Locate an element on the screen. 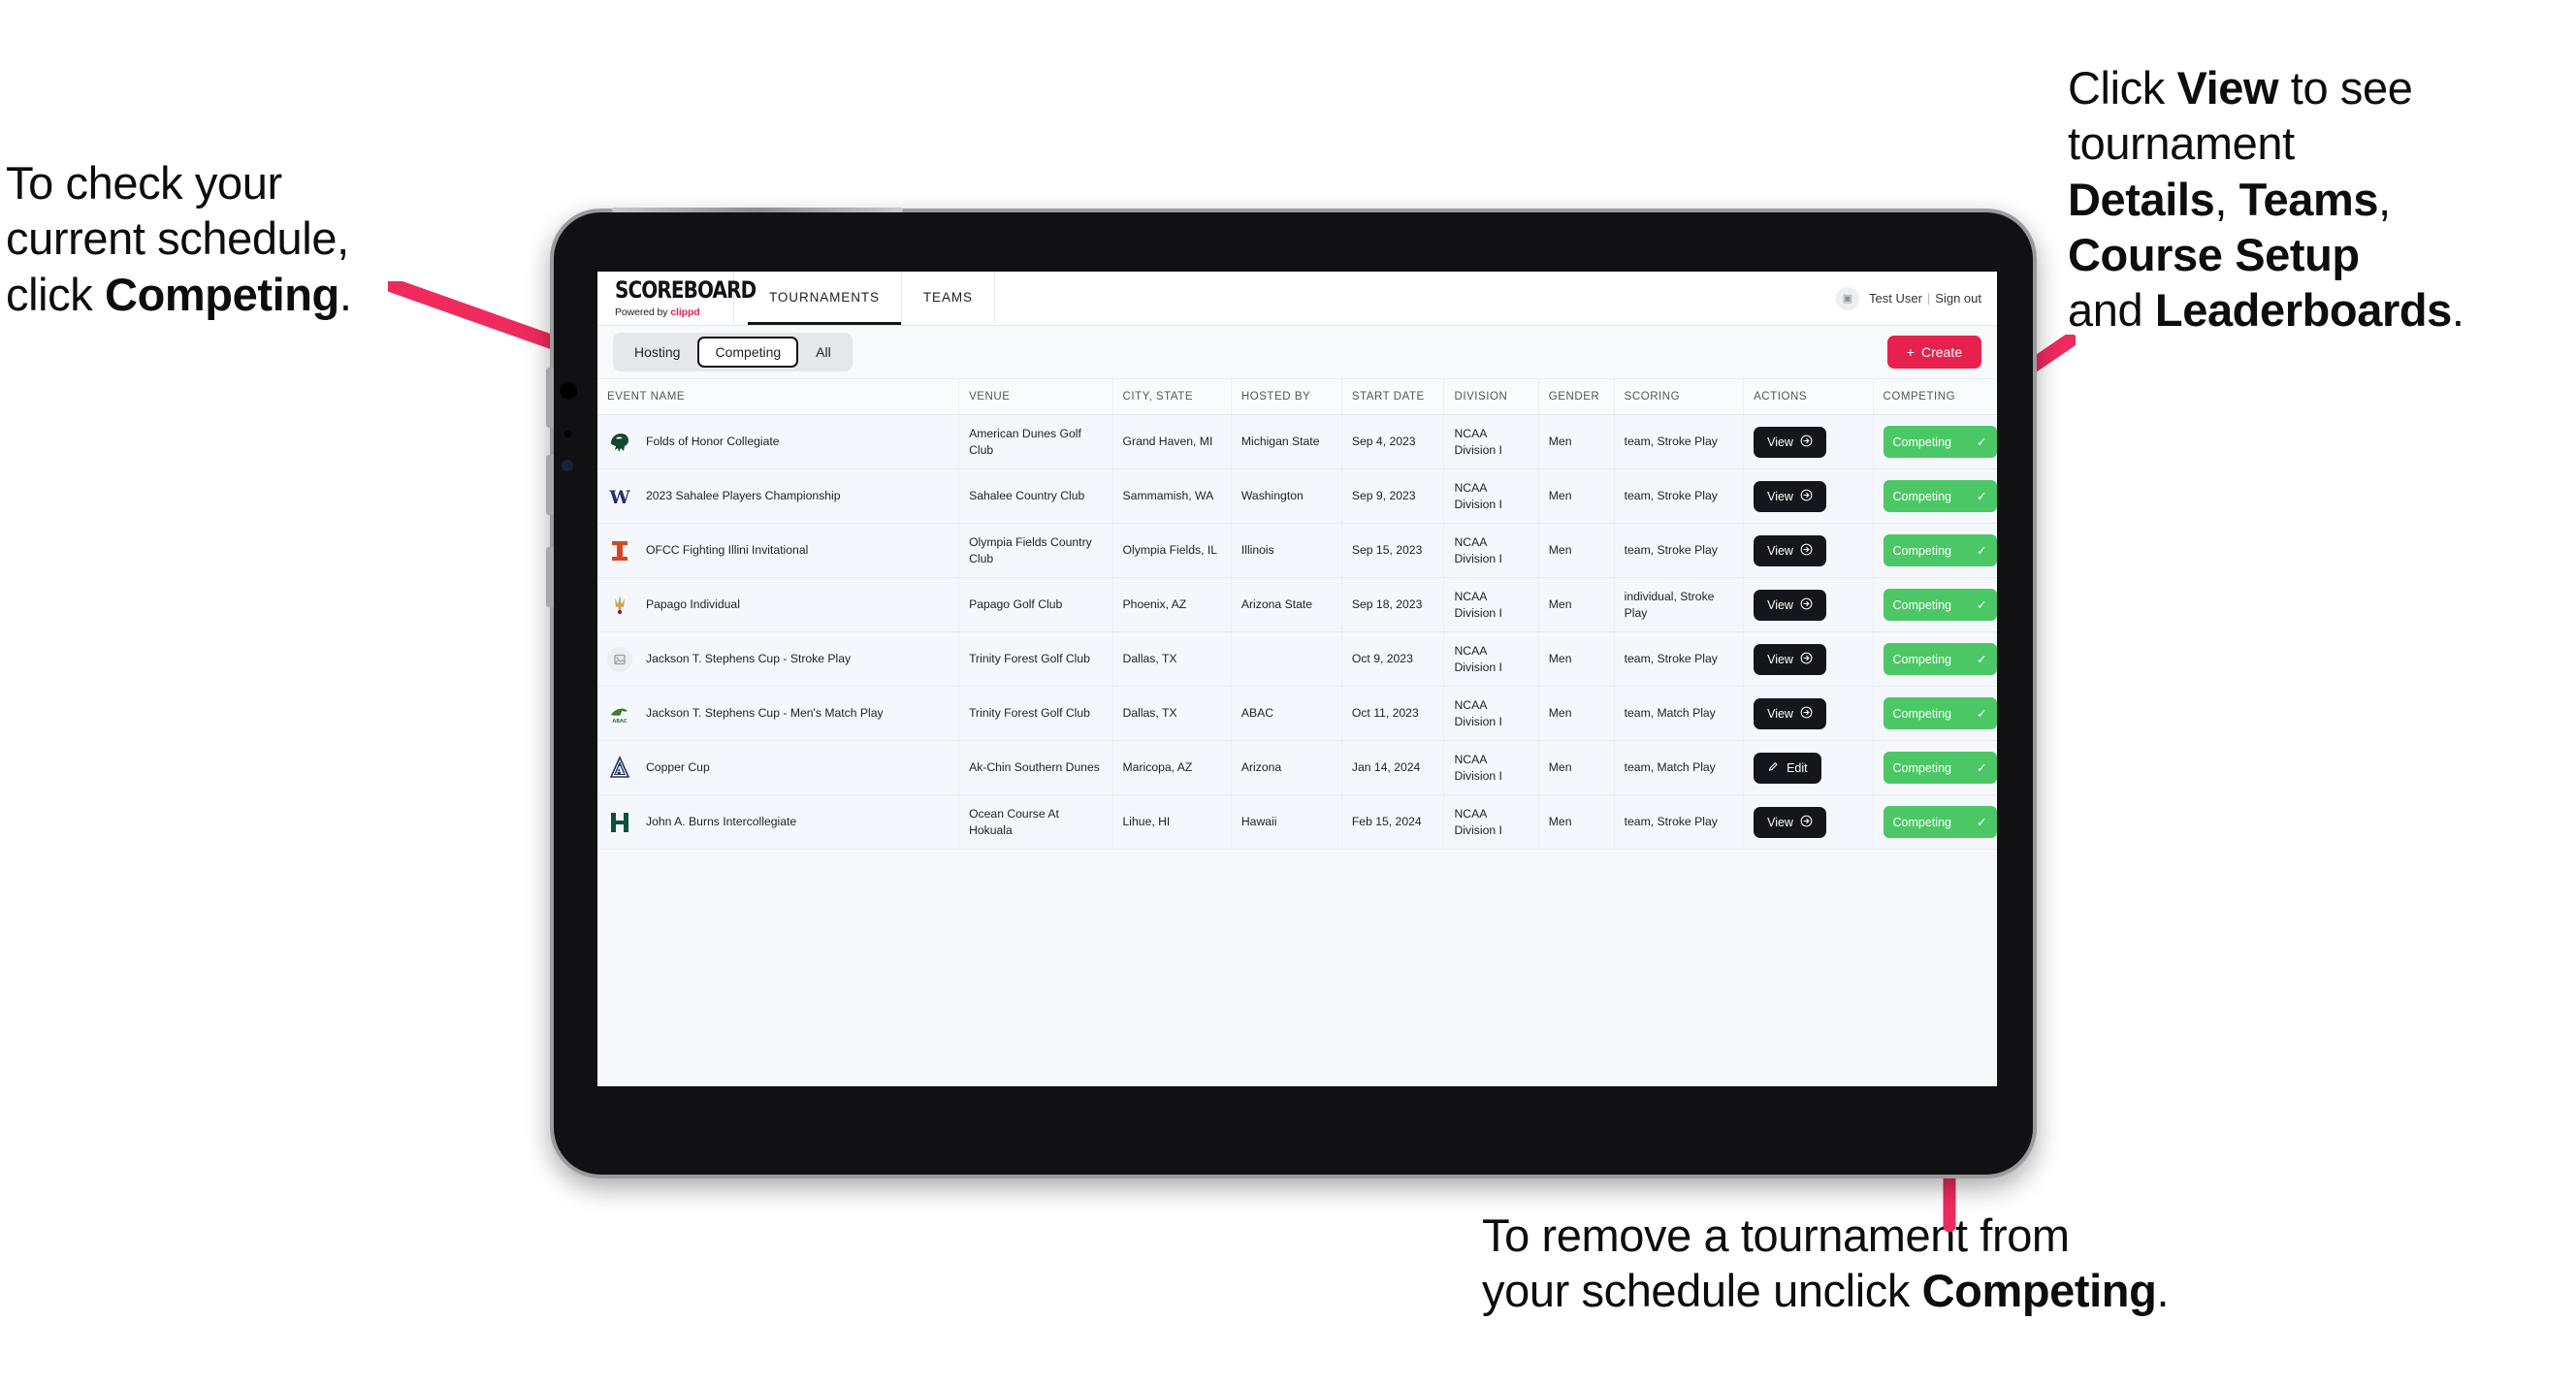 Image resolution: width=2576 pixels, height=1386 pixels. action-button-label: View is located at coordinates (1780, 659).